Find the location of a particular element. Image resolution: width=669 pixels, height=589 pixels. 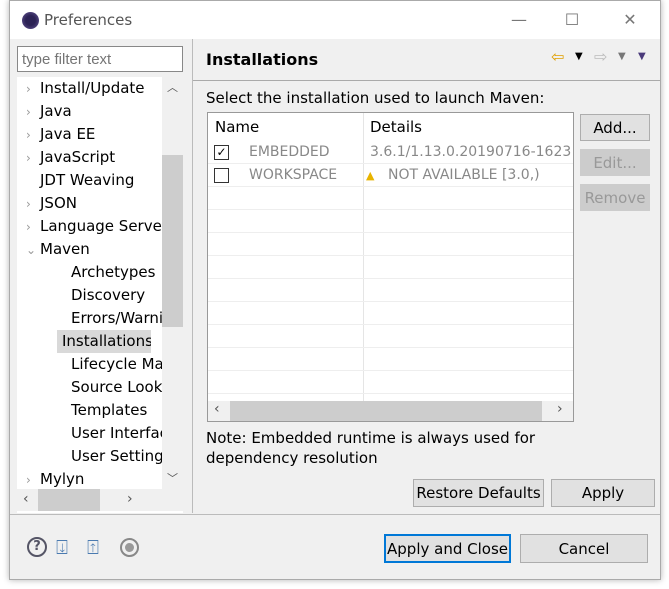

tree-item-label: JavaScript is located at coordinates (78, 157).